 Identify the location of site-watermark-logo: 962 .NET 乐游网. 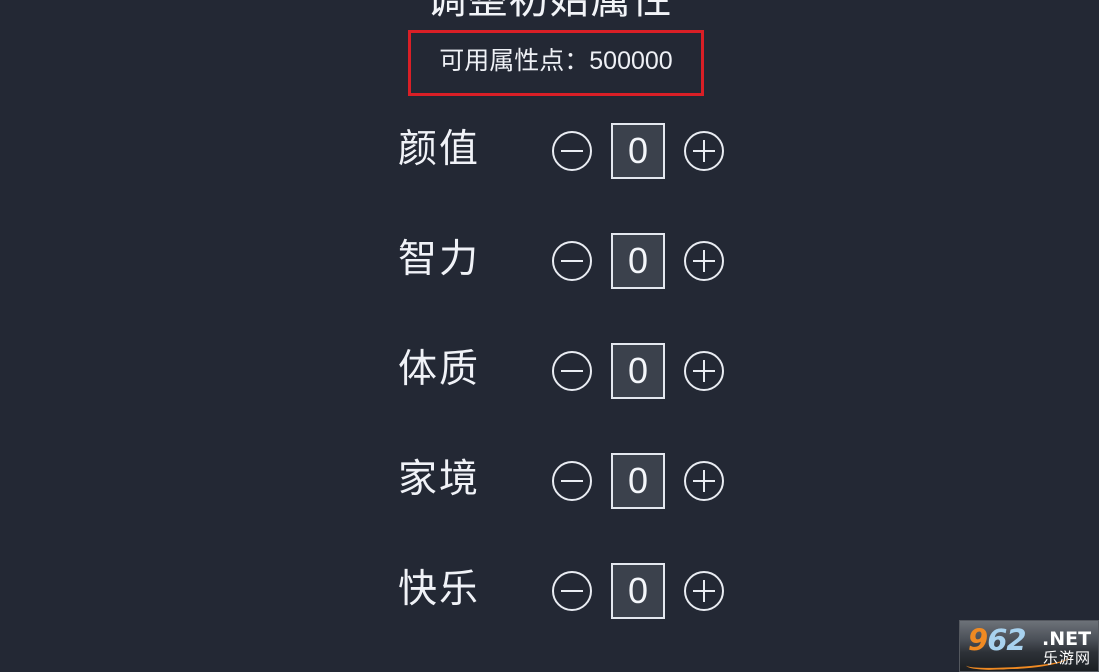
(1029, 646).